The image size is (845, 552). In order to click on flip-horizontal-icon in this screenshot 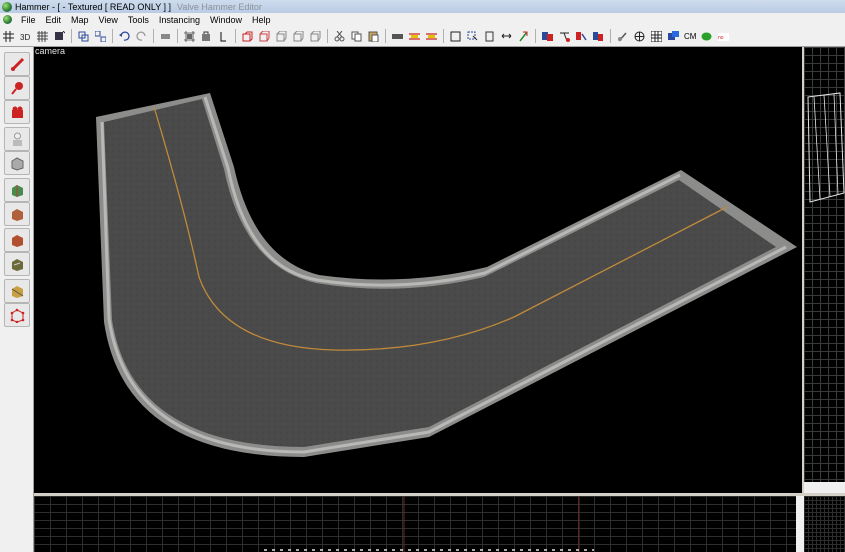, I will do `click(506, 36)`.